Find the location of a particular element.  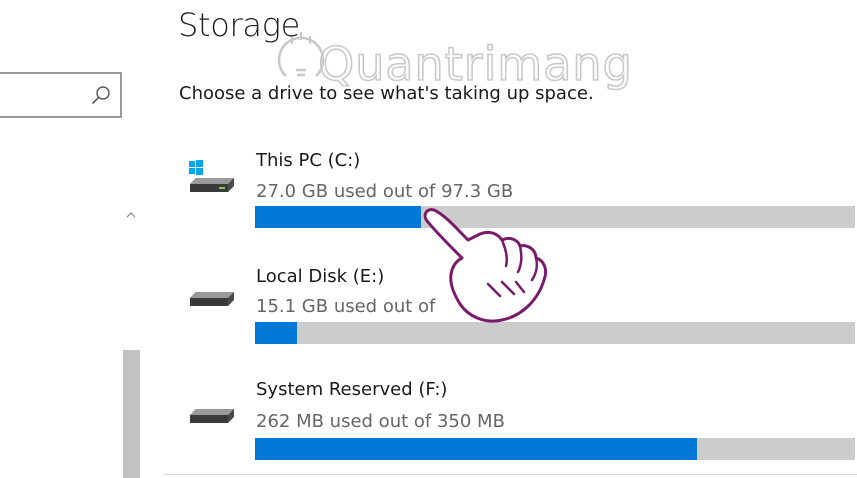

divider is located at coordinates (510, 474).